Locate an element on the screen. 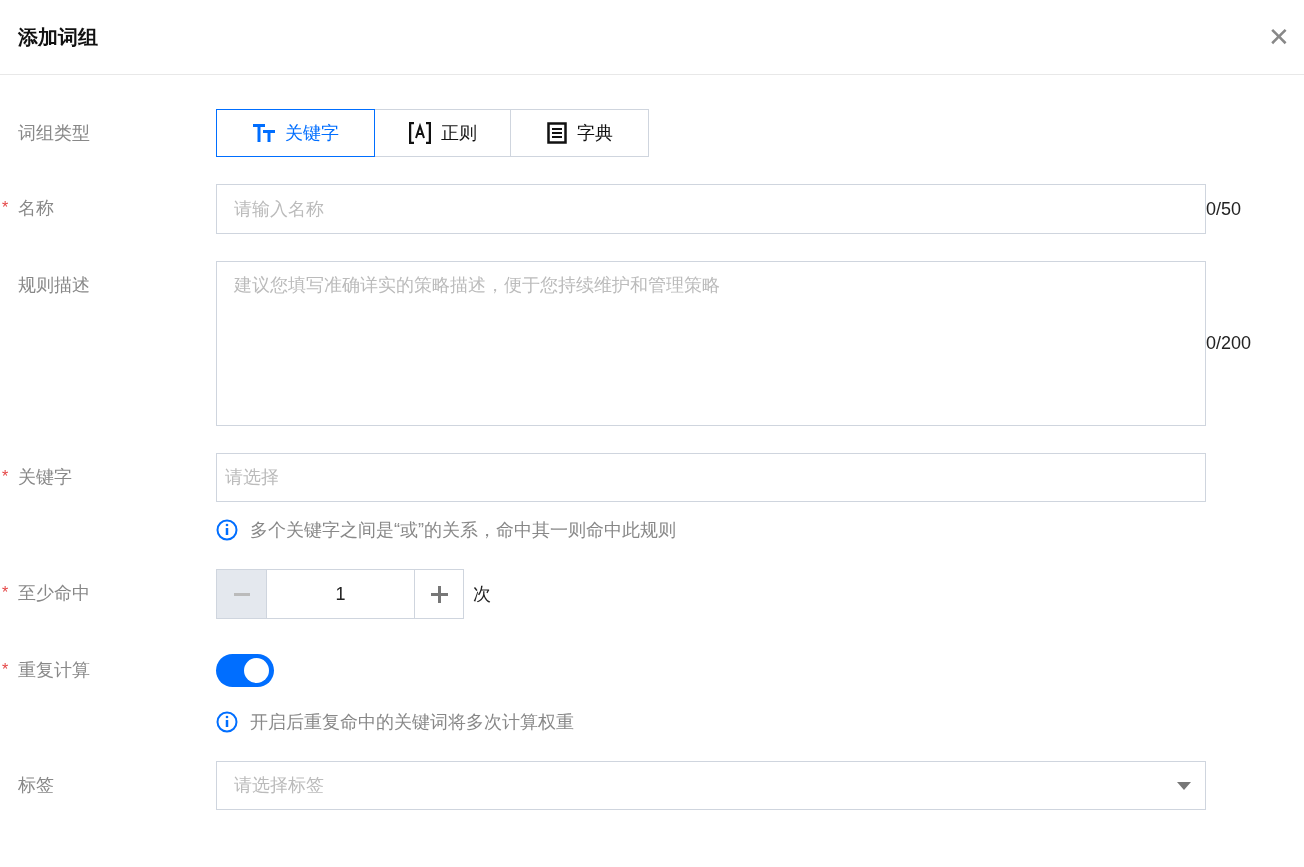 The height and width of the screenshot is (867, 1304). plus-icon is located at coordinates (439, 594).